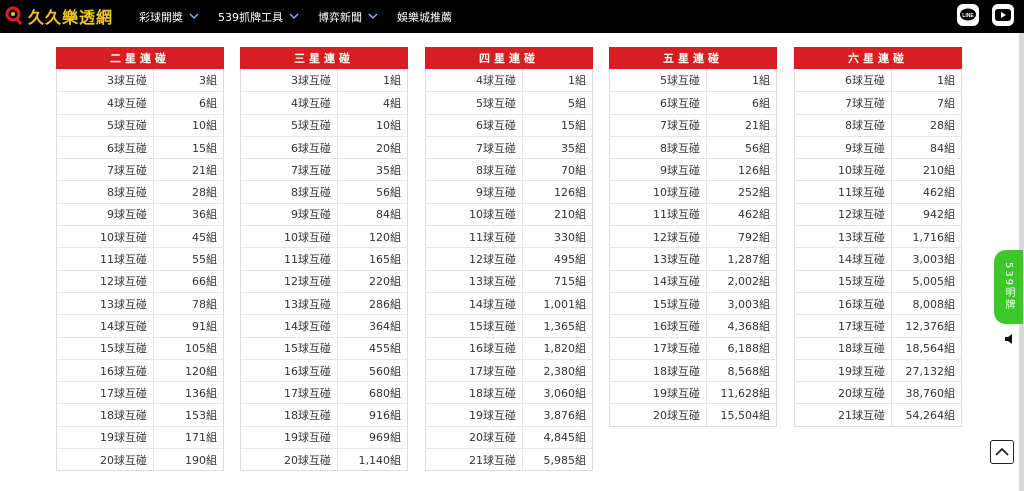 The height and width of the screenshot is (491, 1024). What do you see at coordinates (388, 148) in the screenshot?
I see `group-count-cell: 20組` at bounding box center [388, 148].